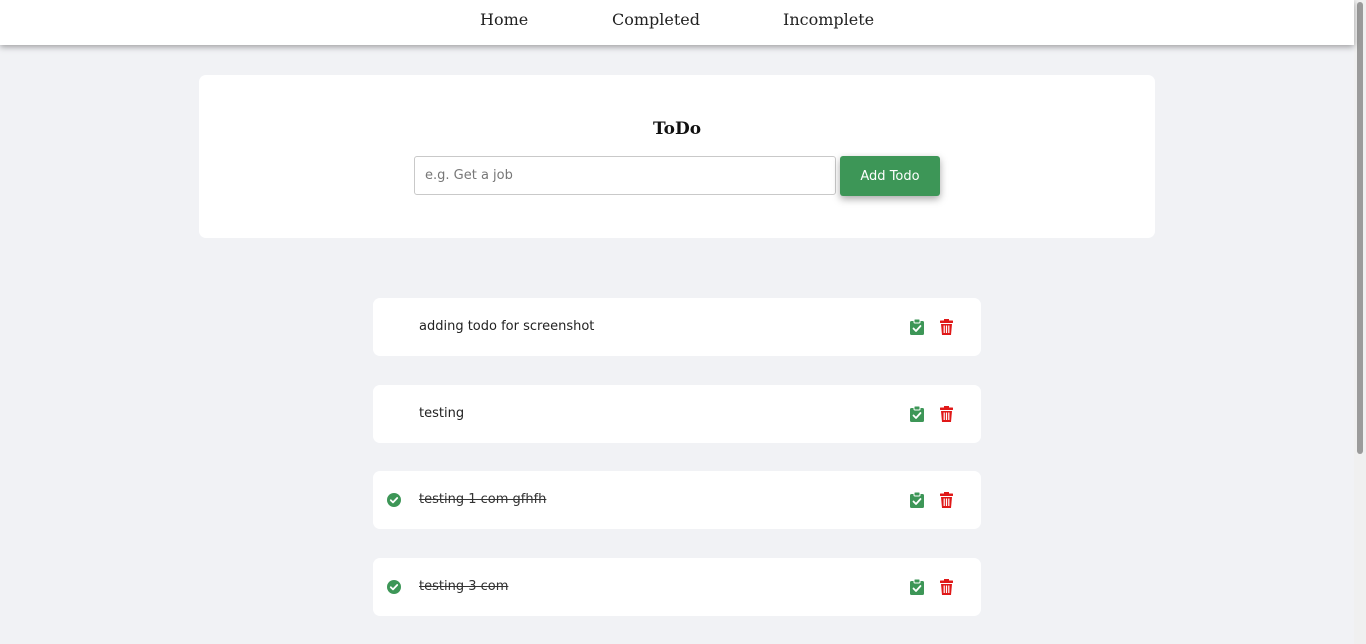  Describe the element at coordinates (677, 414) in the screenshot. I see `todo-item: testing` at that location.